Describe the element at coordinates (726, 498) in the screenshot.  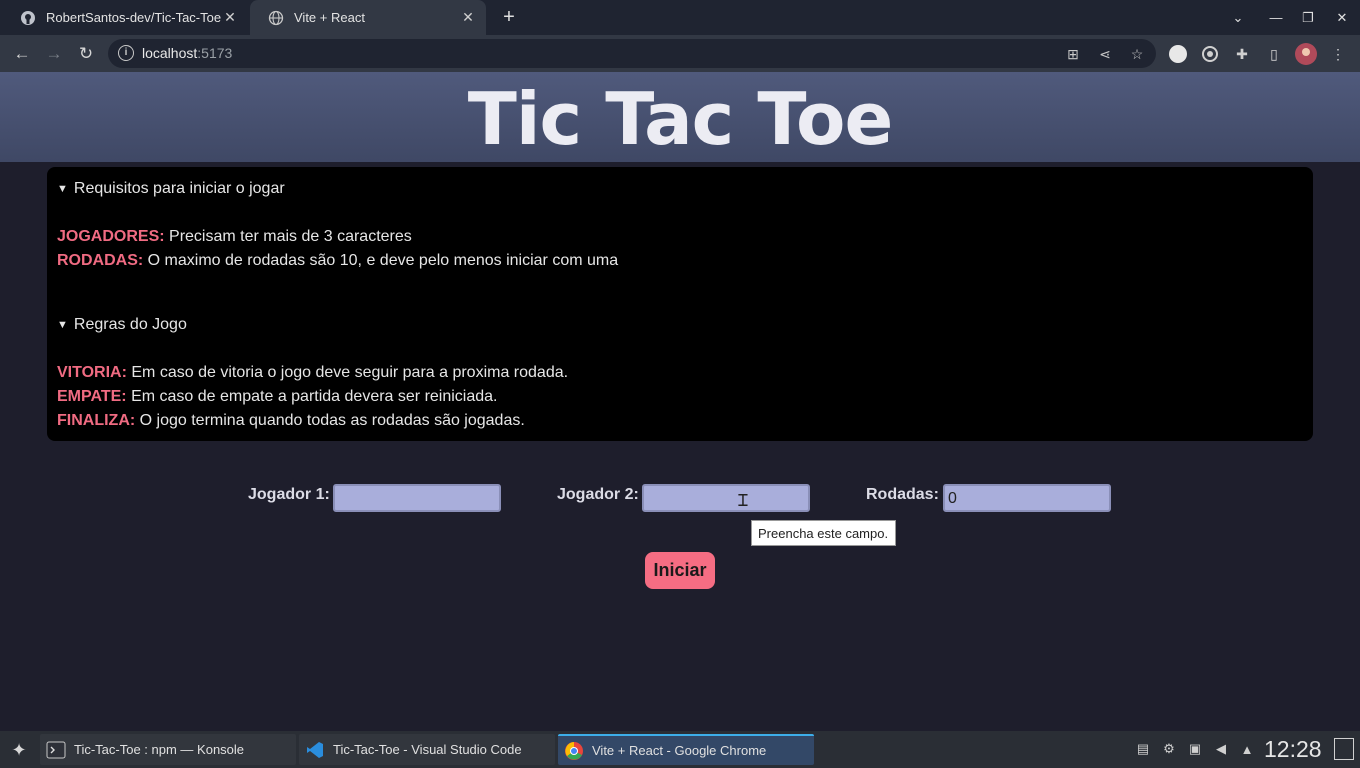
I see `player2-input` at that location.